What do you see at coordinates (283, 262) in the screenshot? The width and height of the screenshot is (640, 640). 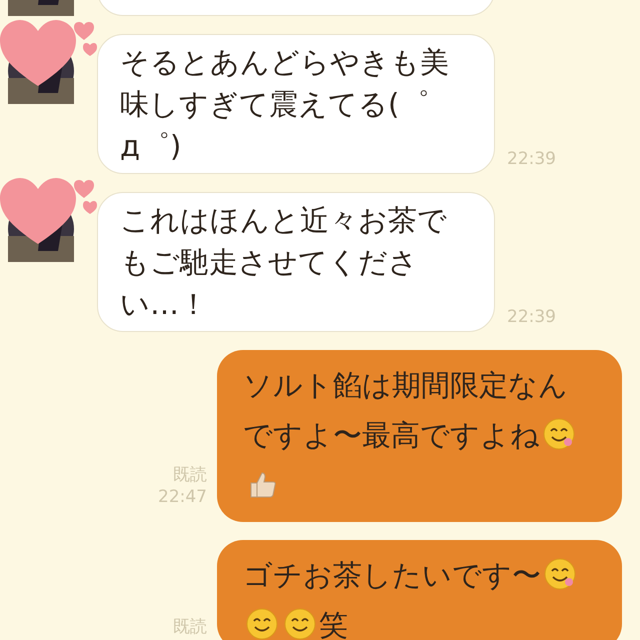 I see `message-text: これはほんと近々お茶でもご馳走させてください…！` at bounding box center [283, 262].